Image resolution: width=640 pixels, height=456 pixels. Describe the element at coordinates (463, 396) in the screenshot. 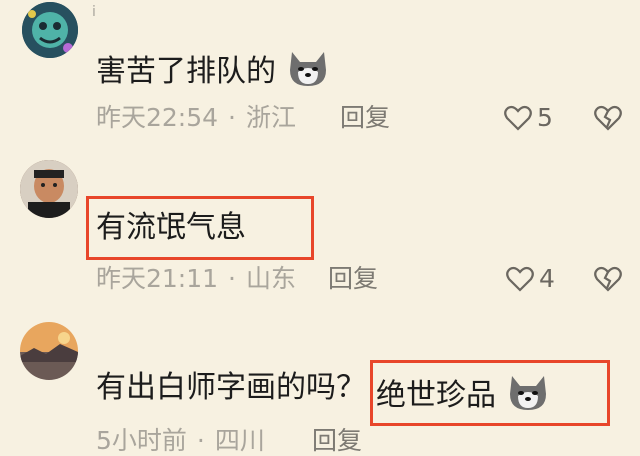

I see `highlight-text: 绝世珍品` at that location.